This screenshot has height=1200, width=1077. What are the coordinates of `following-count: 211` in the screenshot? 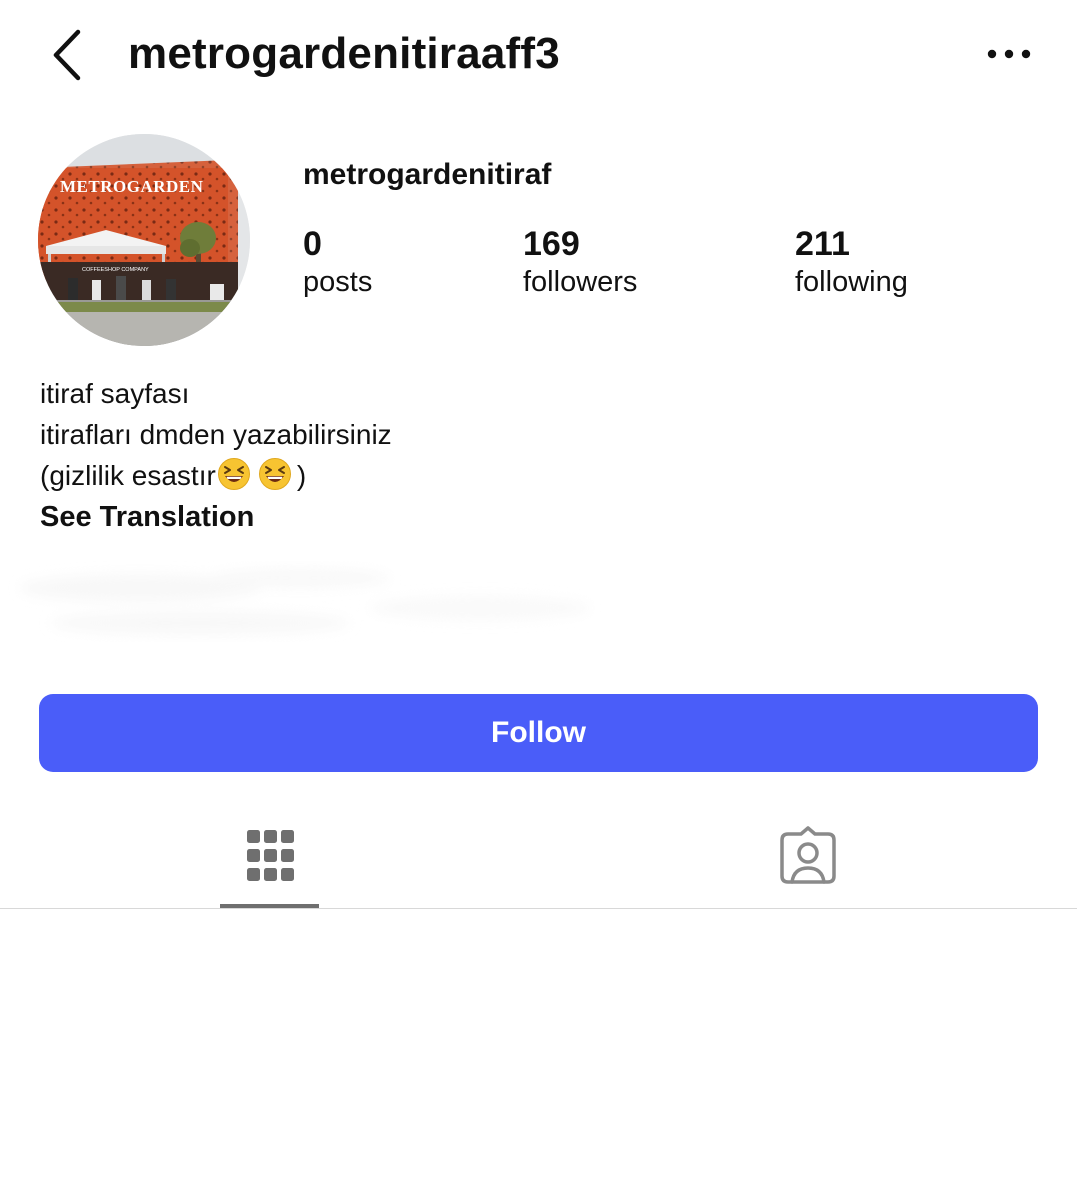 It's located at (822, 244).